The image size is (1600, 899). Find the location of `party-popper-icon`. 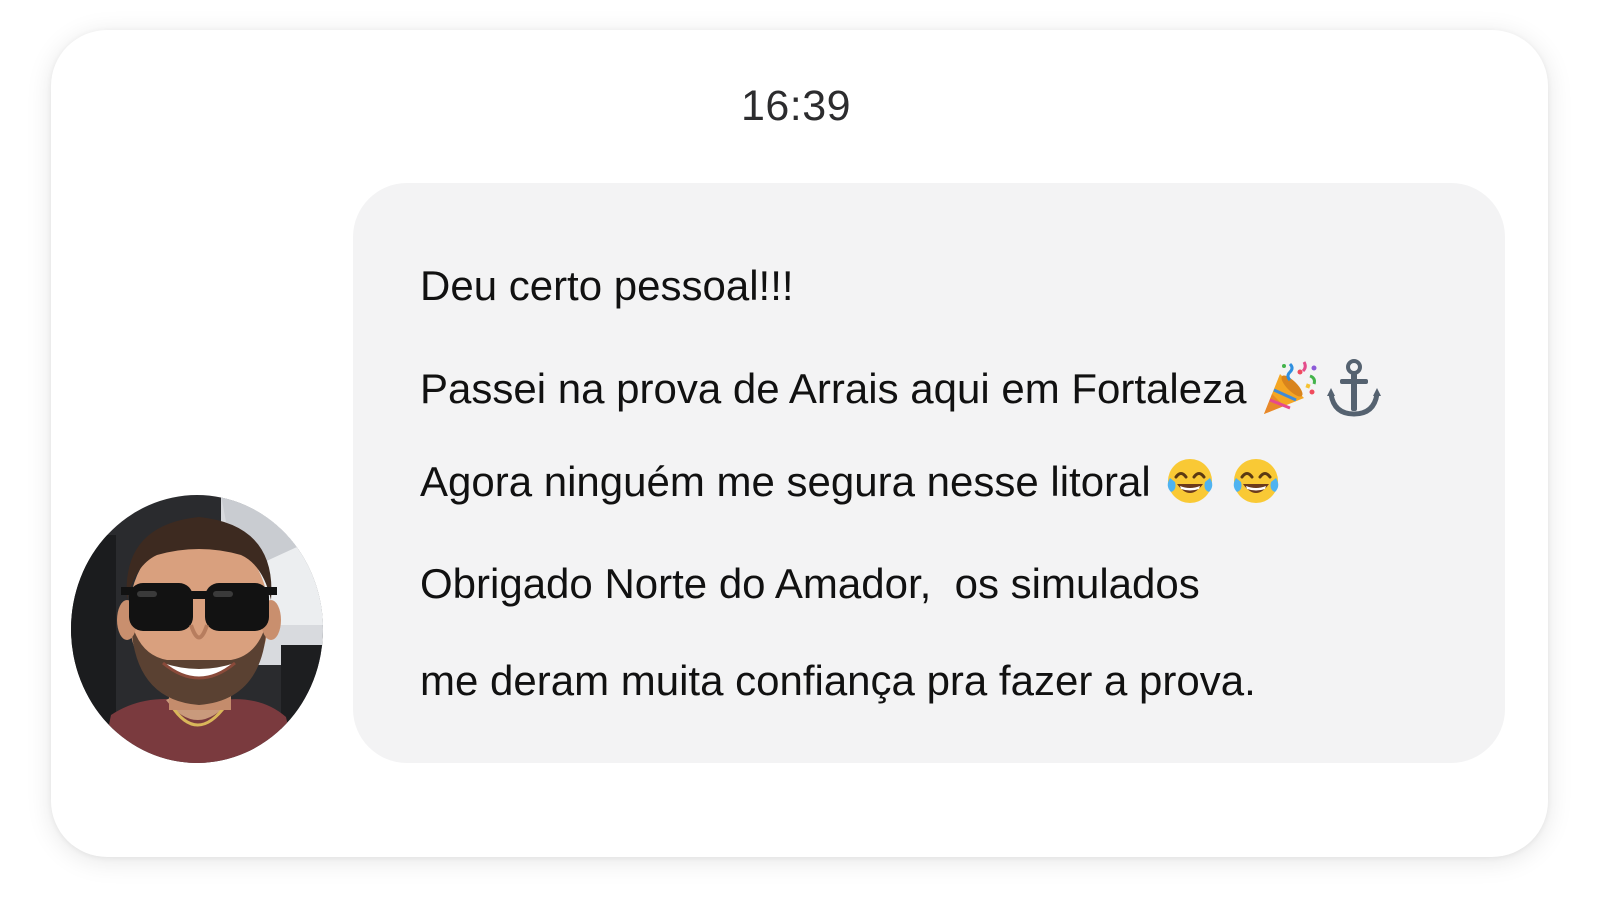

party-popper-icon is located at coordinates (1290, 387).